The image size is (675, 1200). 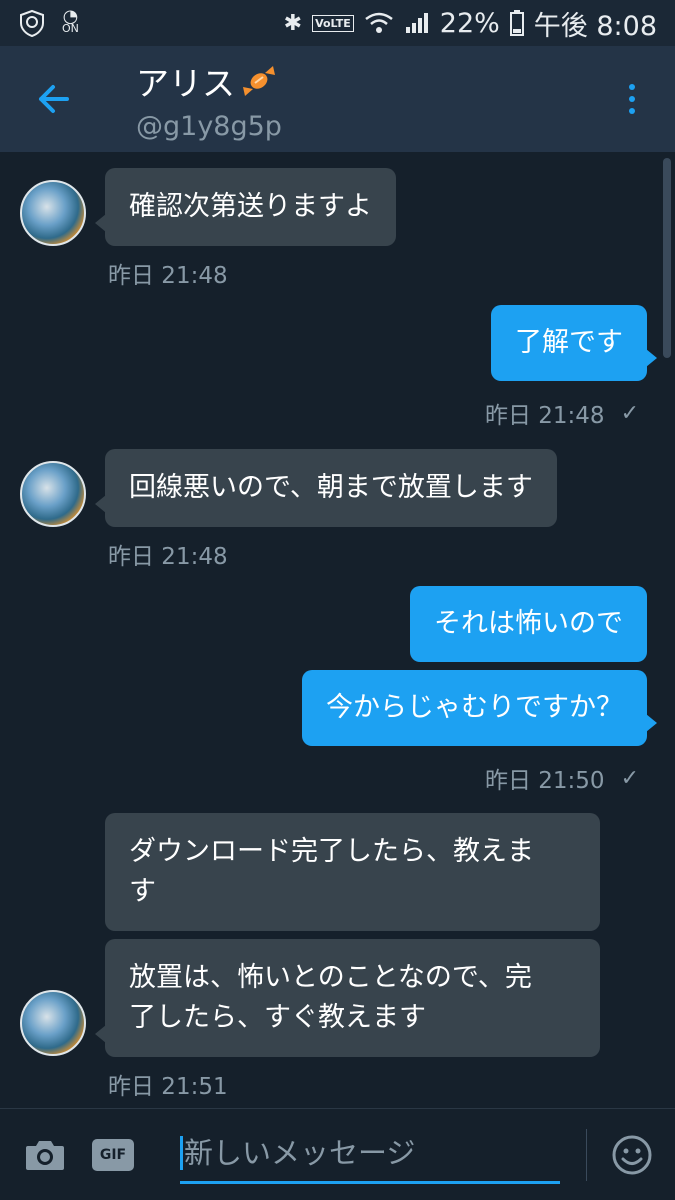 What do you see at coordinates (569, 342) in the screenshot?
I see `message-text: 了解です` at bounding box center [569, 342].